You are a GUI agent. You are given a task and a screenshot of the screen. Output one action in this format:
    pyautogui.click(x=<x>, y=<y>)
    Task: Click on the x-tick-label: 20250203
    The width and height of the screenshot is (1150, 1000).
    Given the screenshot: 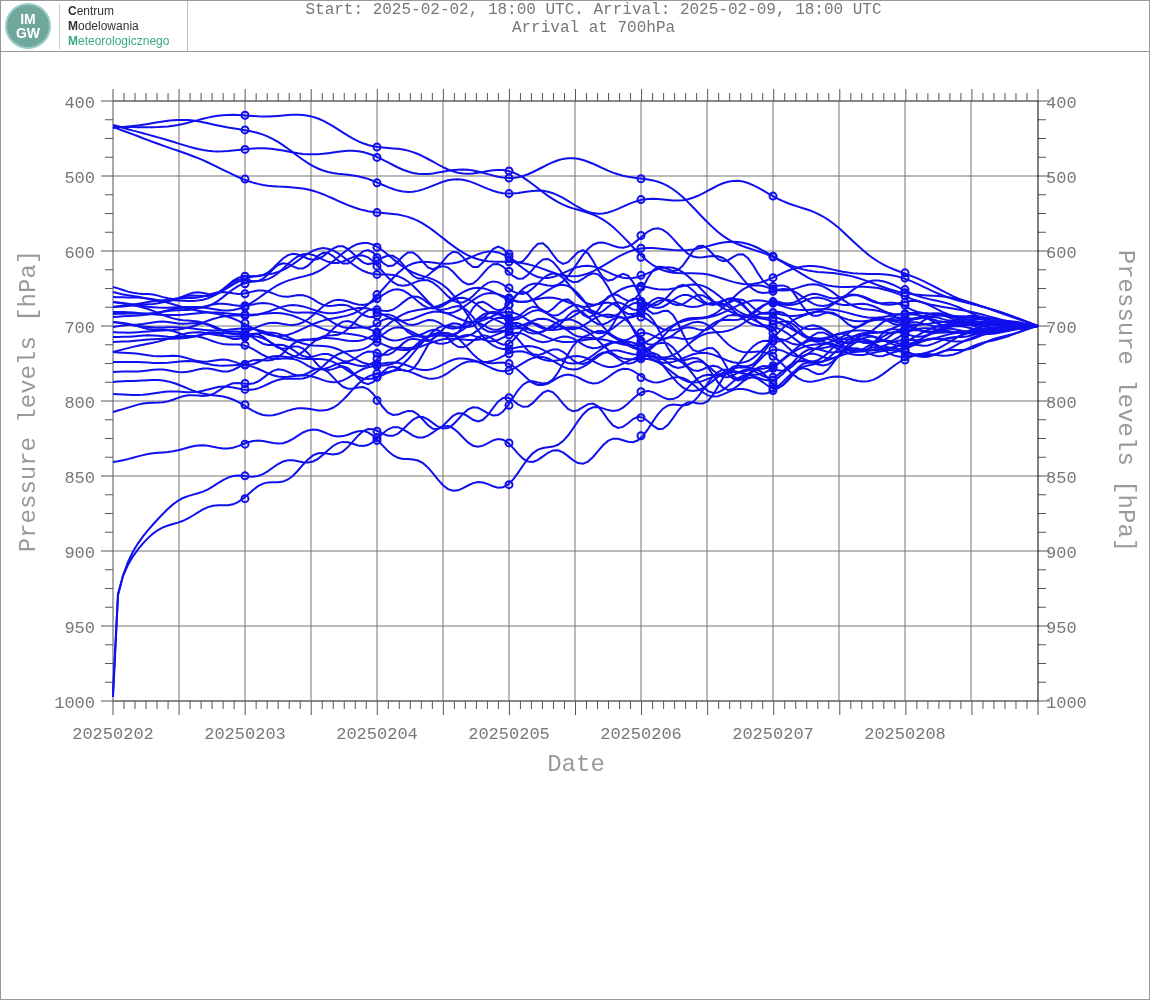 What is the action you would take?
    pyautogui.click(x=245, y=734)
    